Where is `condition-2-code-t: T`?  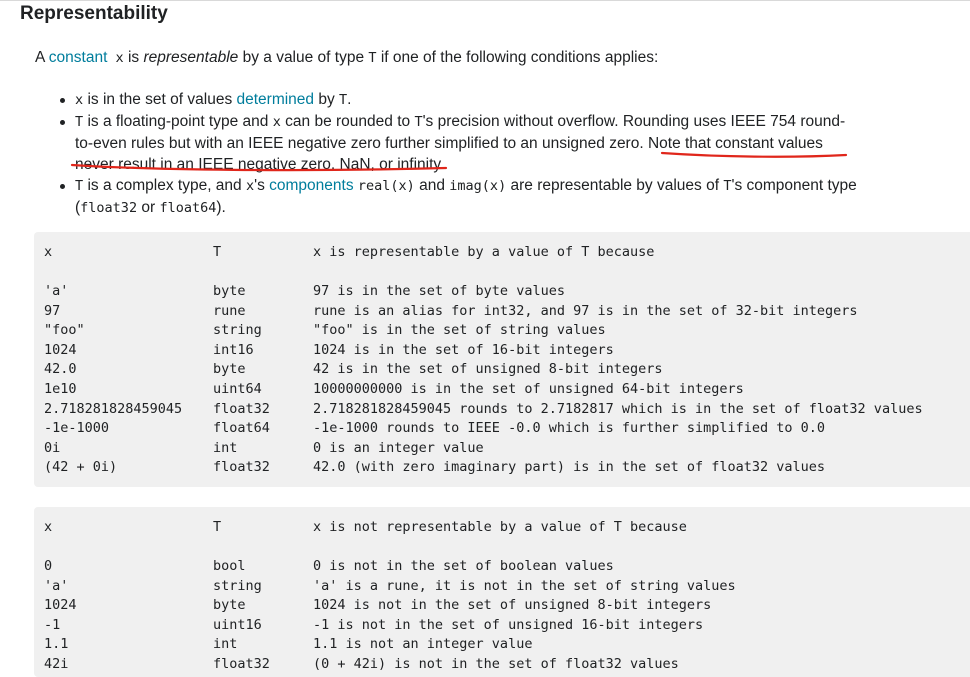
condition-2-code-t: T is located at coordinates (79, 122).